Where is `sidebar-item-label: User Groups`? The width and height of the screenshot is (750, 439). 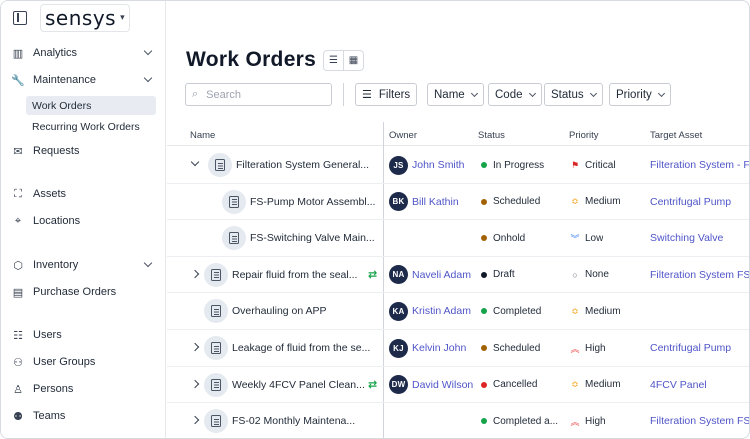
sidebar-item-label: User Groups is located at coordinates (64, 362).